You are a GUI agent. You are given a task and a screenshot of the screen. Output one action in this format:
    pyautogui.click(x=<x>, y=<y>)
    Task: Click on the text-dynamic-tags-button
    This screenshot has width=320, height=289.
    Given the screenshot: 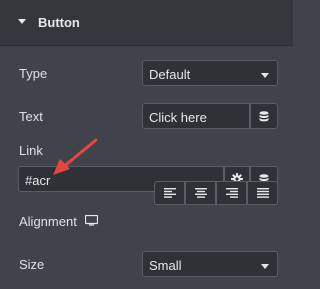 What is the action you would take?
    pyautogui.click(x=264, y=116)
    